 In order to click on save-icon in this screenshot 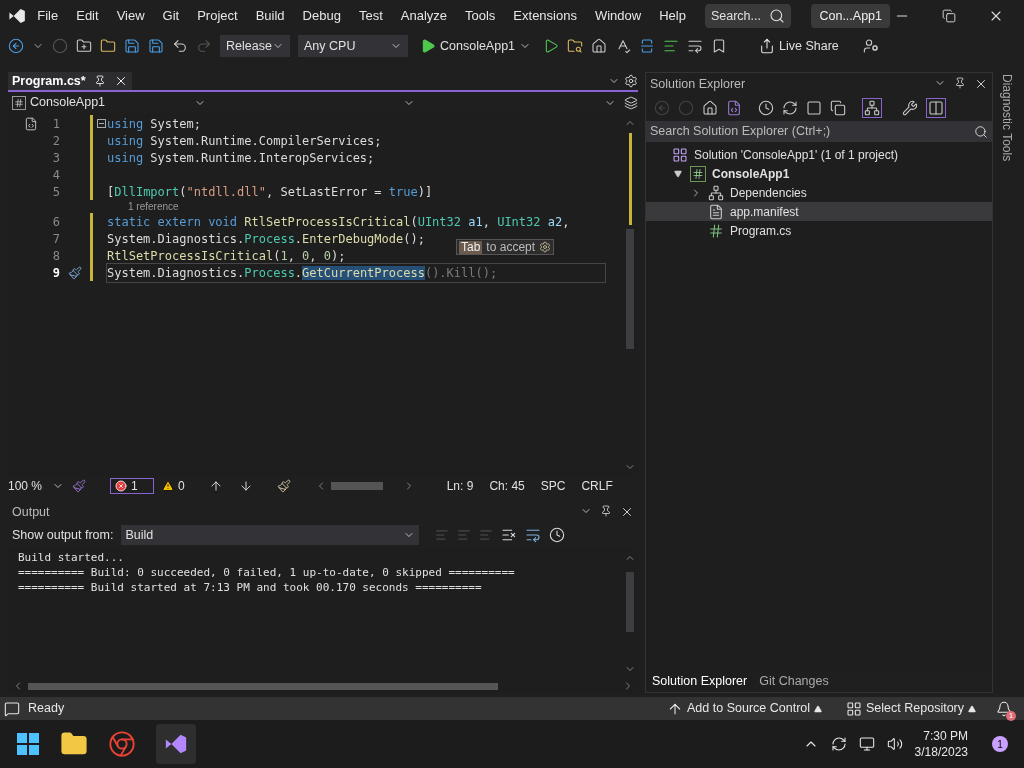, I will do `click(132, 46)`.